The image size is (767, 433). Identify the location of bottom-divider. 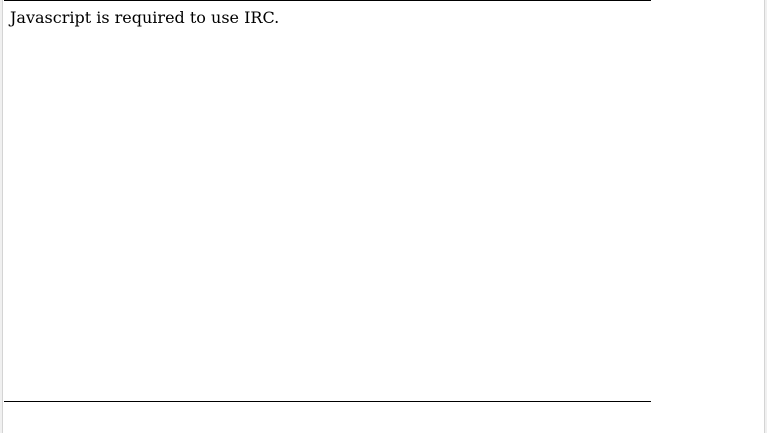
(327, 401).